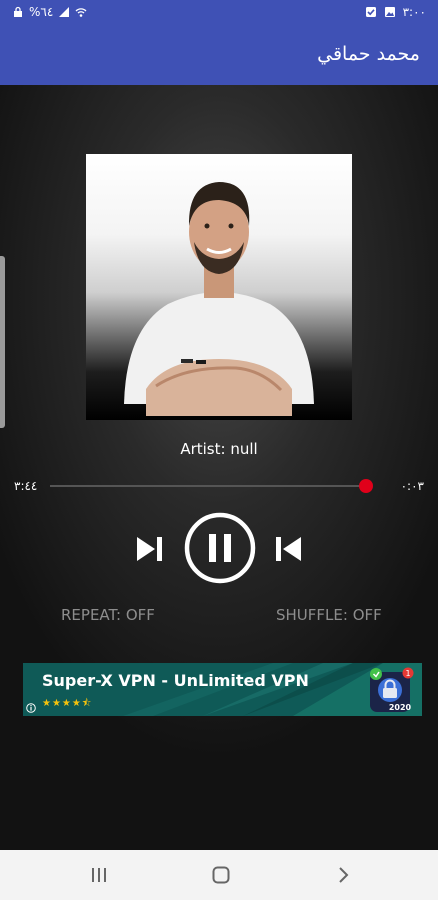  I want to click on image-icon, so click(389, 12).